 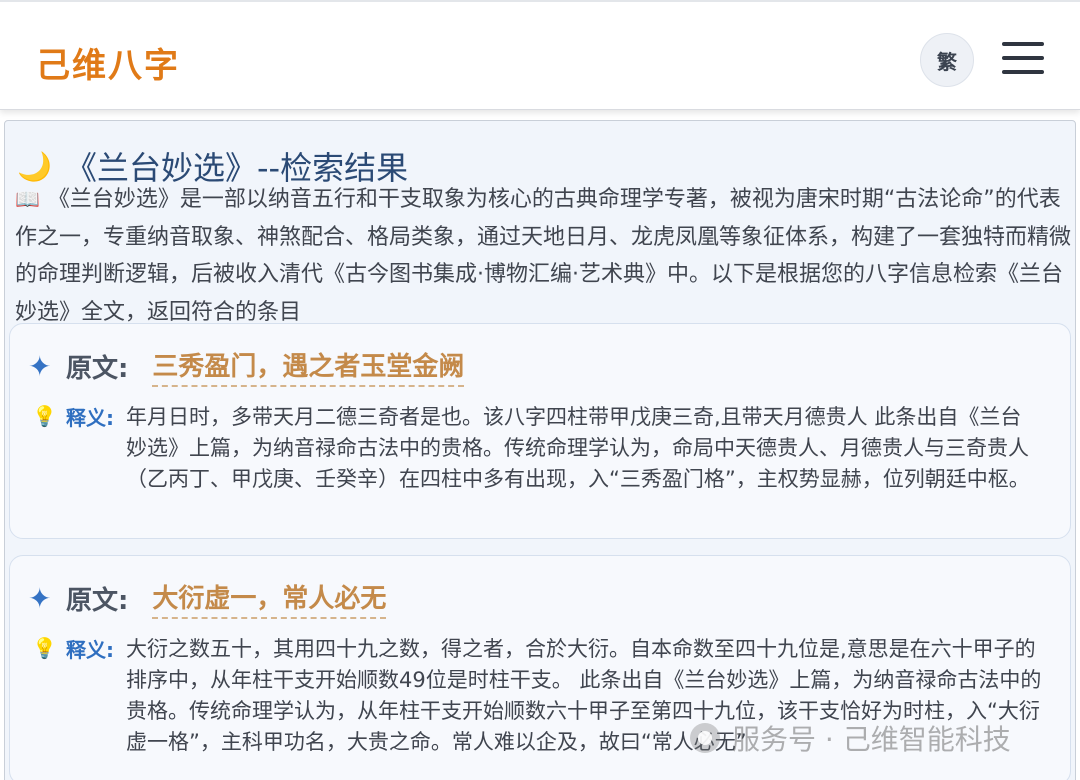 I want to click on crescent-moon-icon: 🌙, so click(x=34, y=166).